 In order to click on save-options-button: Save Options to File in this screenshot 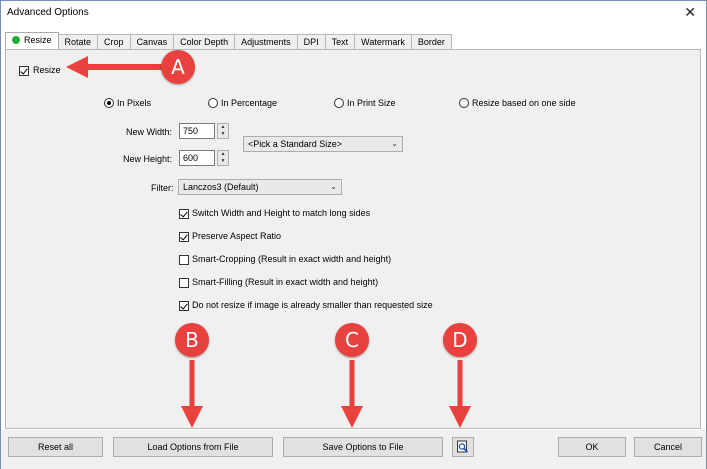, I will do `click(363, 447)`.